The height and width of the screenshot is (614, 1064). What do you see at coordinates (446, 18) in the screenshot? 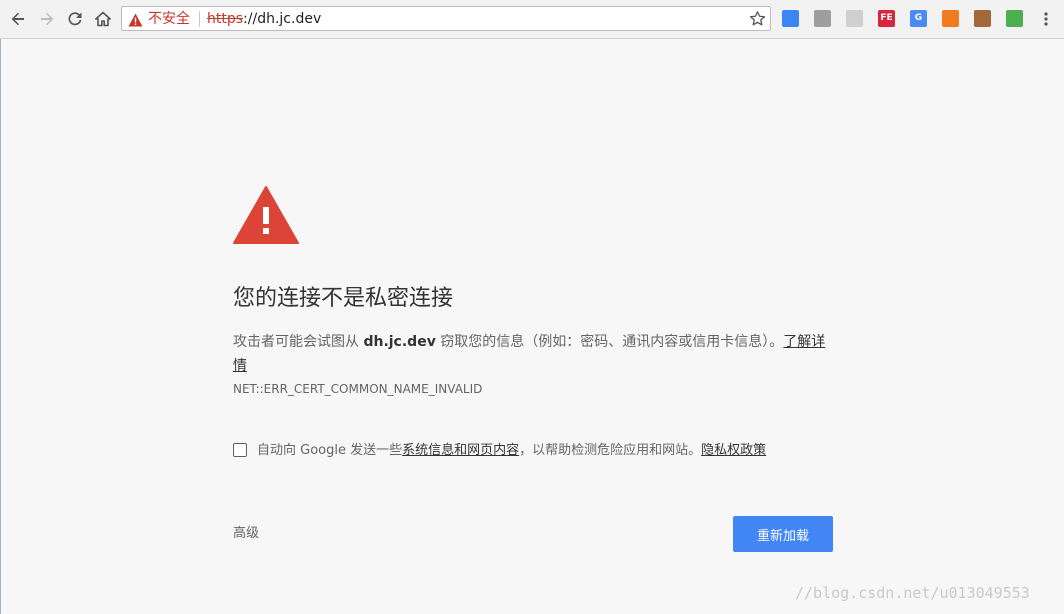
I see `address-bar: 不安全 https://dh.jc.dev` at bounding box center [446, 18].